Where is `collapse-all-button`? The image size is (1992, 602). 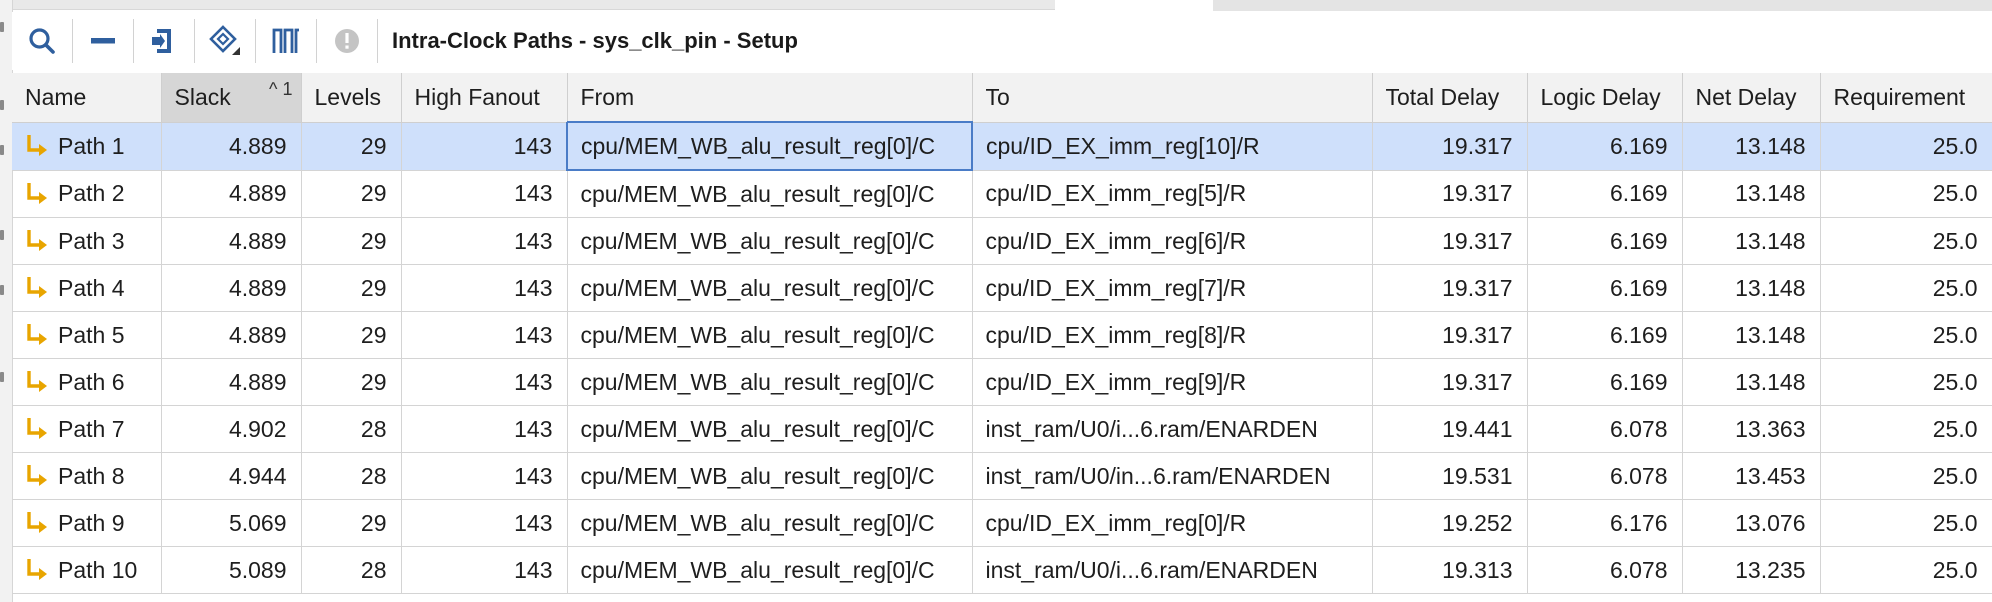 collapse-all-button is located at coordinates (103, 41).